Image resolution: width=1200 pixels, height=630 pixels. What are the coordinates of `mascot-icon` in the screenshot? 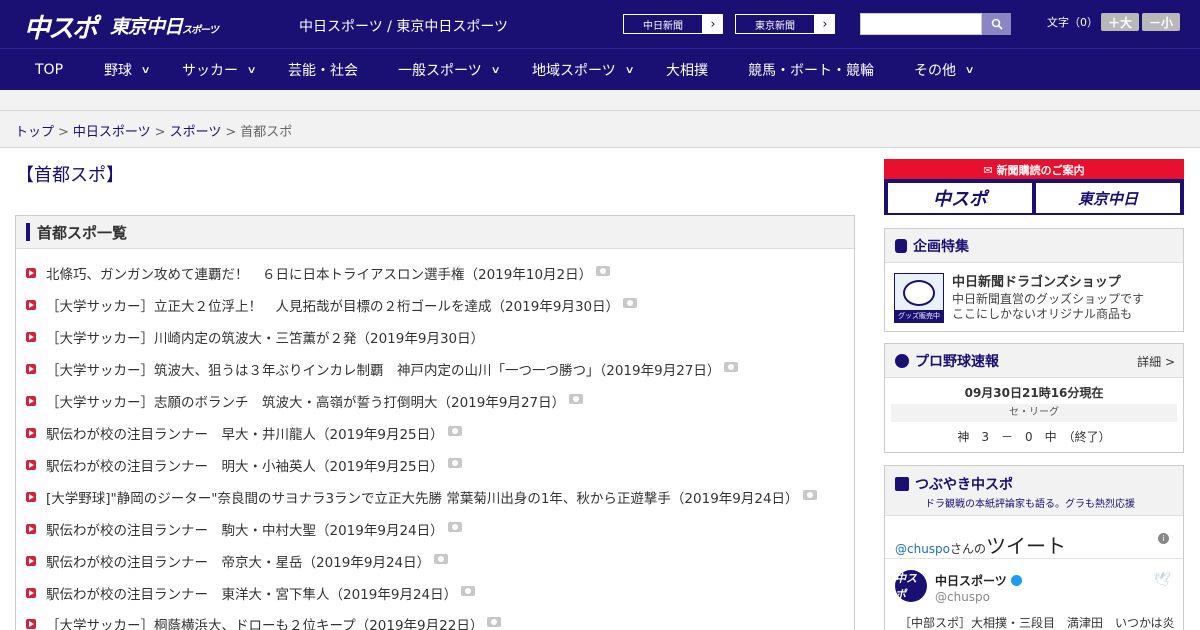 It's located at (919, 293).